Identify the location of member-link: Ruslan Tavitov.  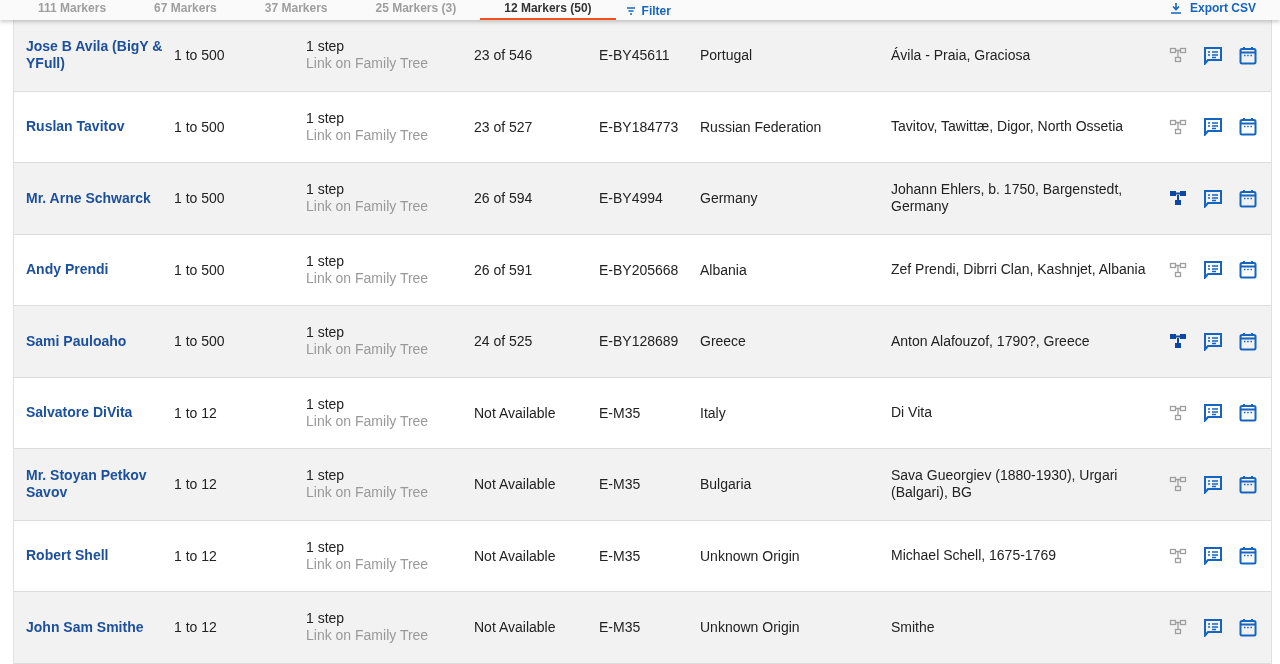
(100, 127).